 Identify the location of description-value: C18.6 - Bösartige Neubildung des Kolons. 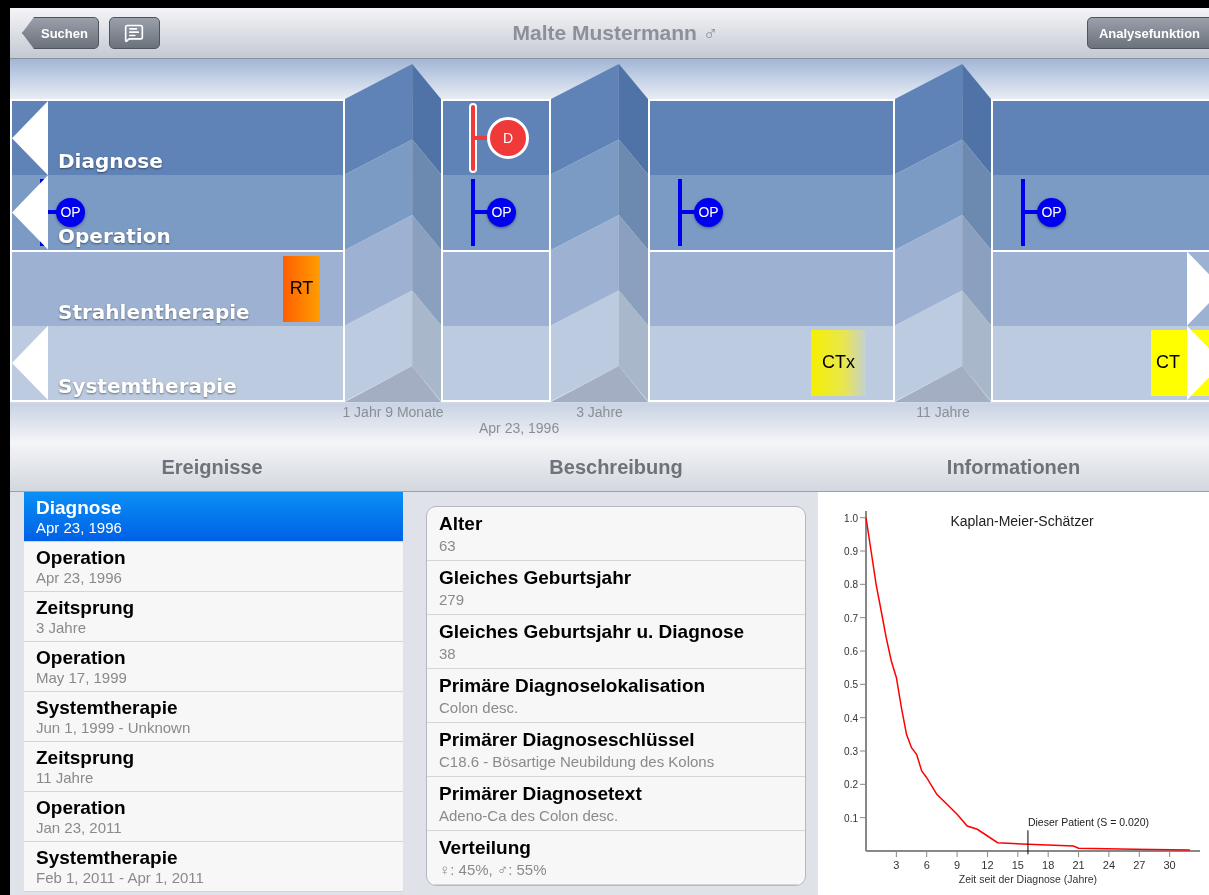
(577, 762).